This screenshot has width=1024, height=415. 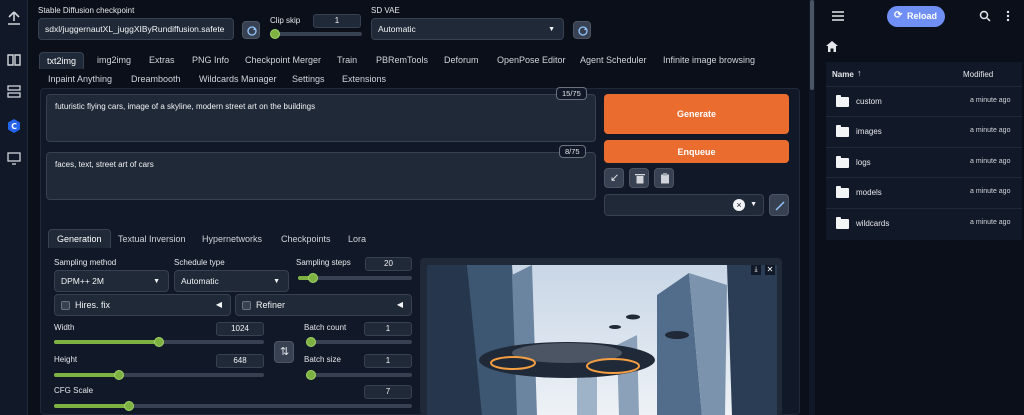 I want to click on tab-png-info: PNG Info, so click(x=210, y=60).